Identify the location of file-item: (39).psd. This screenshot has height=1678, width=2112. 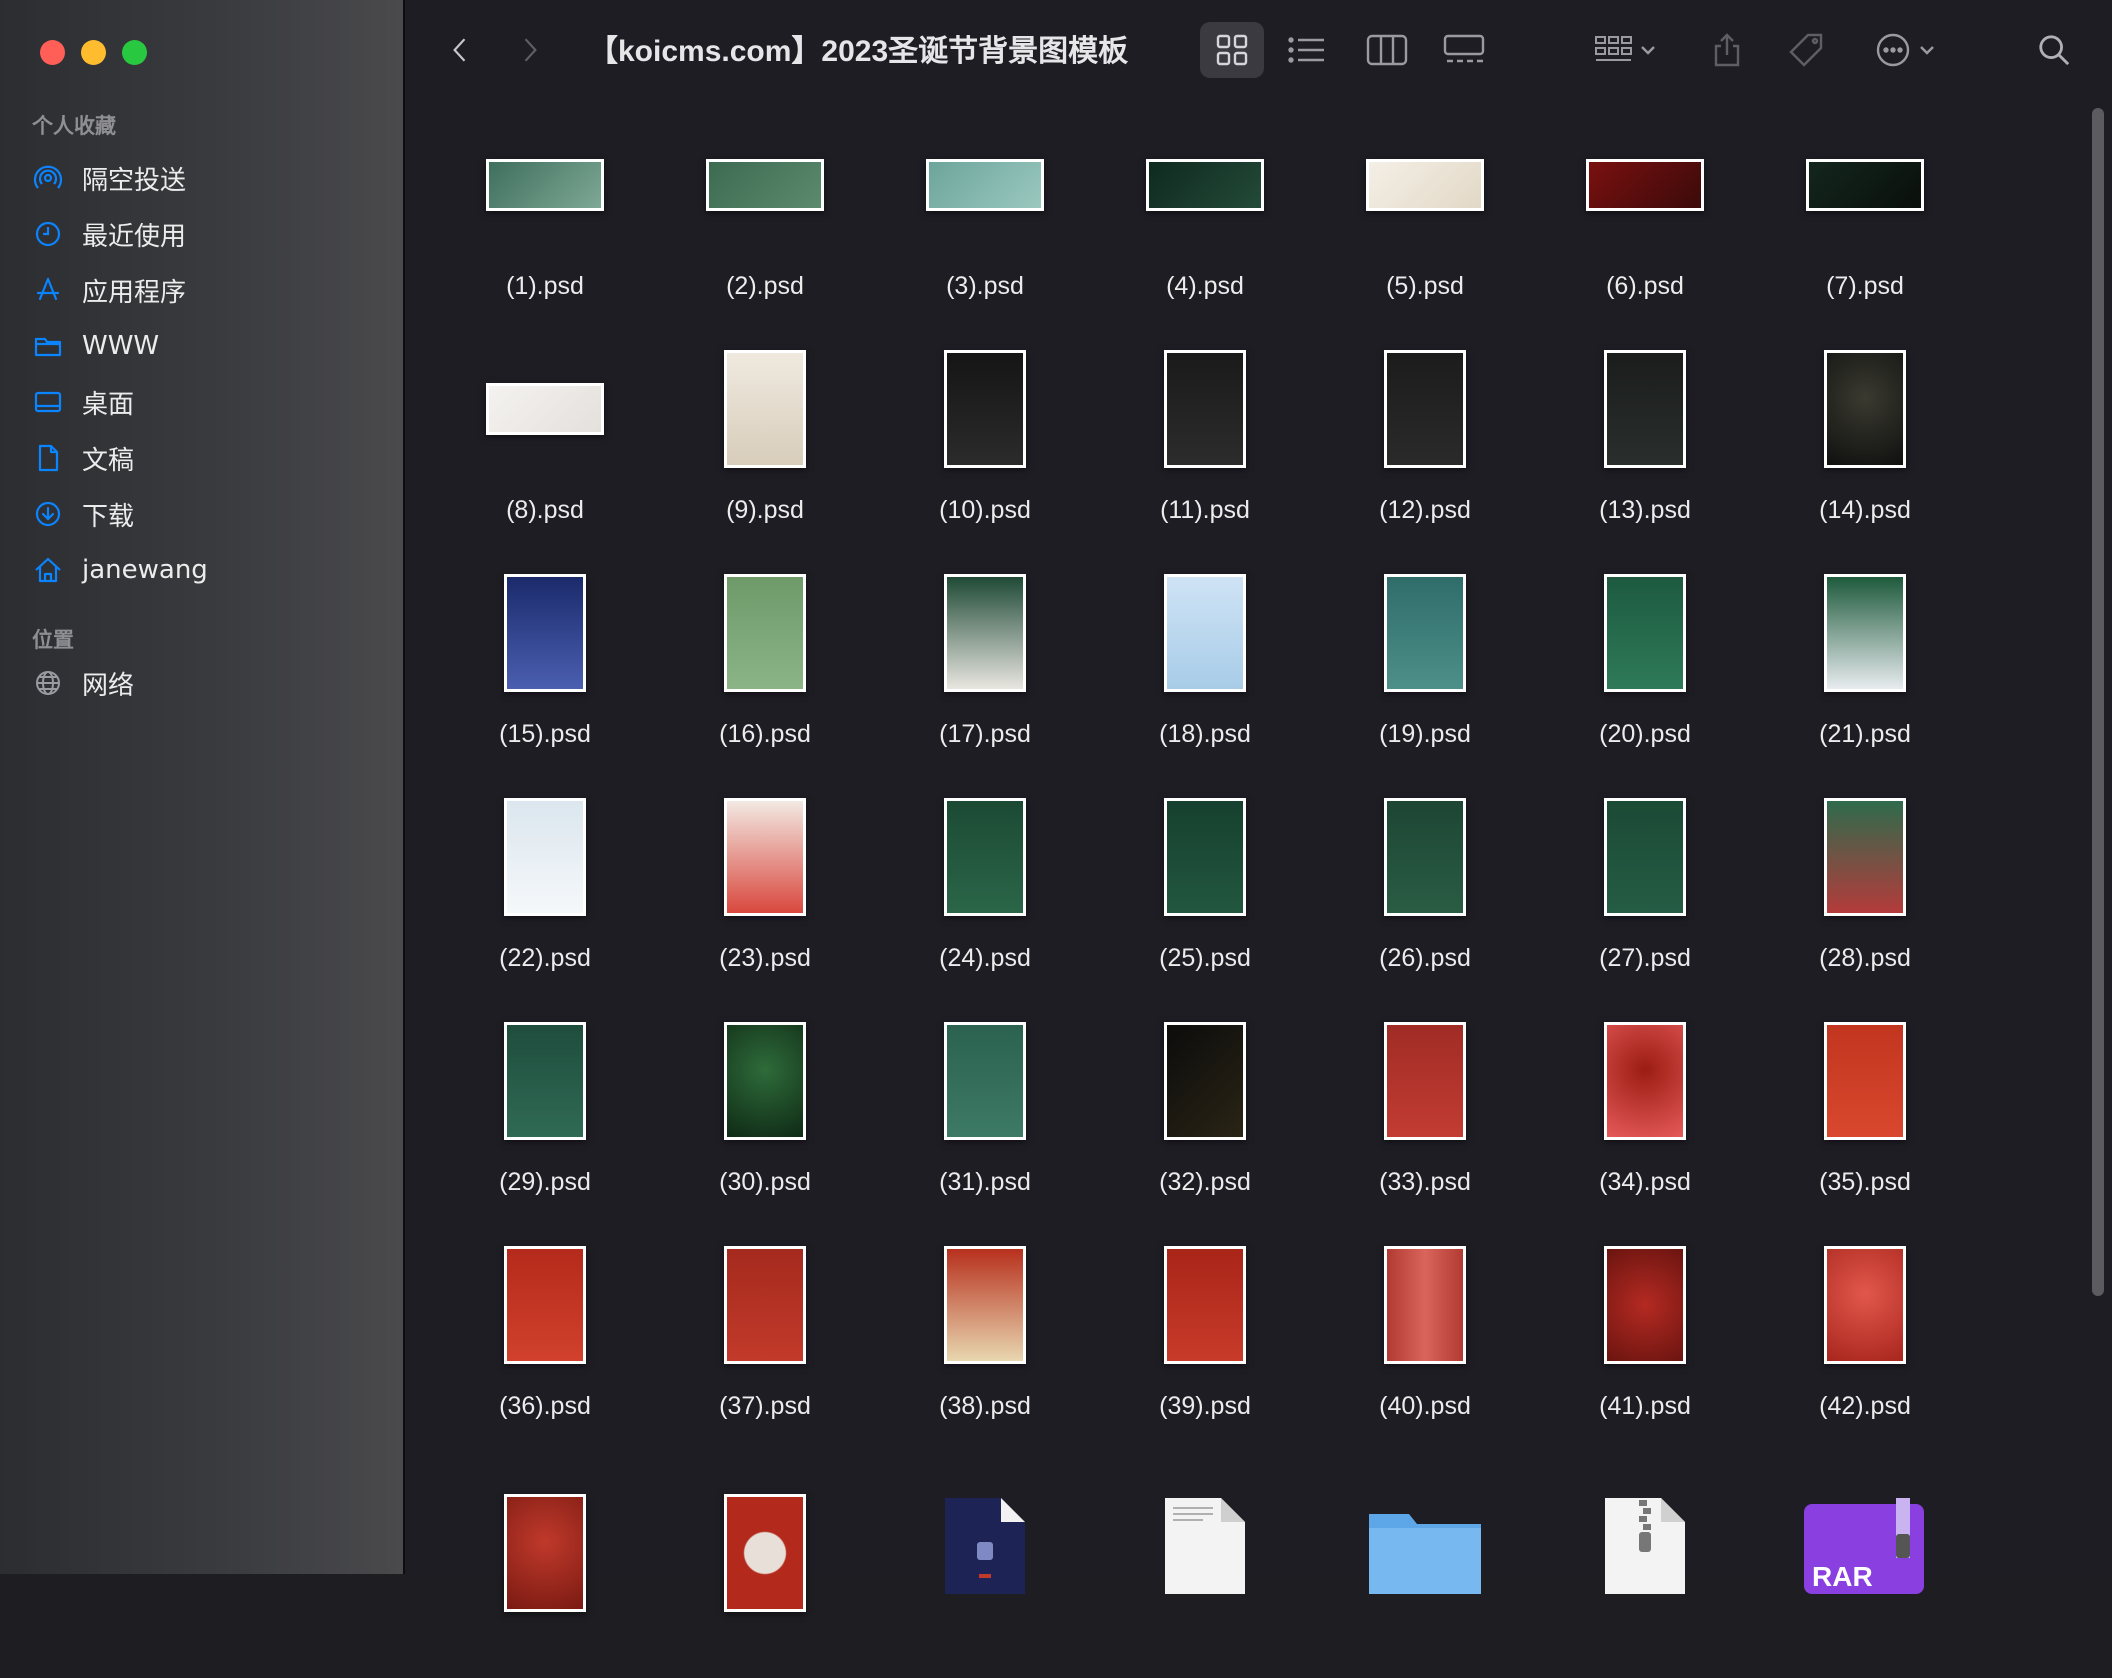
(1205, 1342).